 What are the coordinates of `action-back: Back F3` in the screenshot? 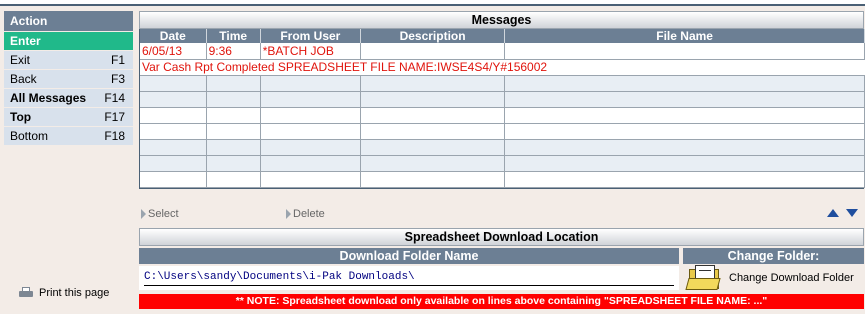 It's located at (68, 79).